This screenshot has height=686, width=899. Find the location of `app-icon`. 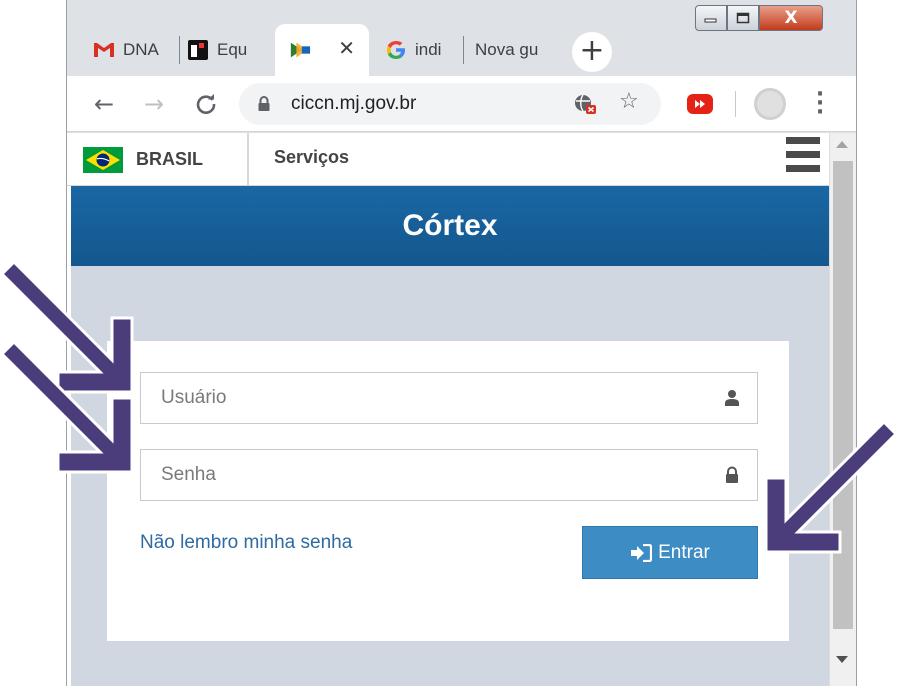

app-icon is located at coordinates (198, 50).